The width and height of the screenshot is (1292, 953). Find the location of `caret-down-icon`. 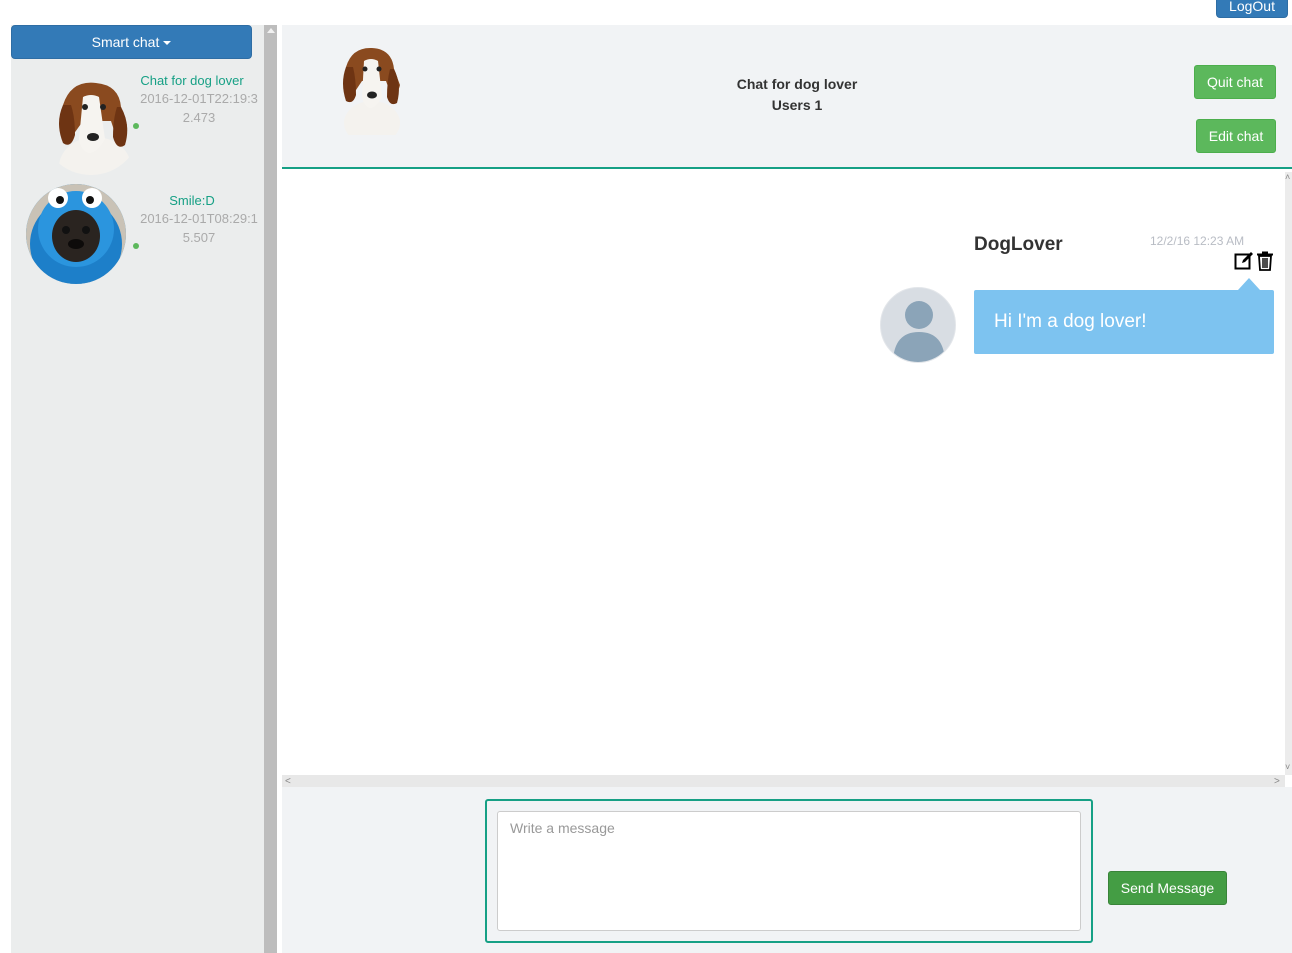

caret-down-icon is located at coordinates (167, 43).